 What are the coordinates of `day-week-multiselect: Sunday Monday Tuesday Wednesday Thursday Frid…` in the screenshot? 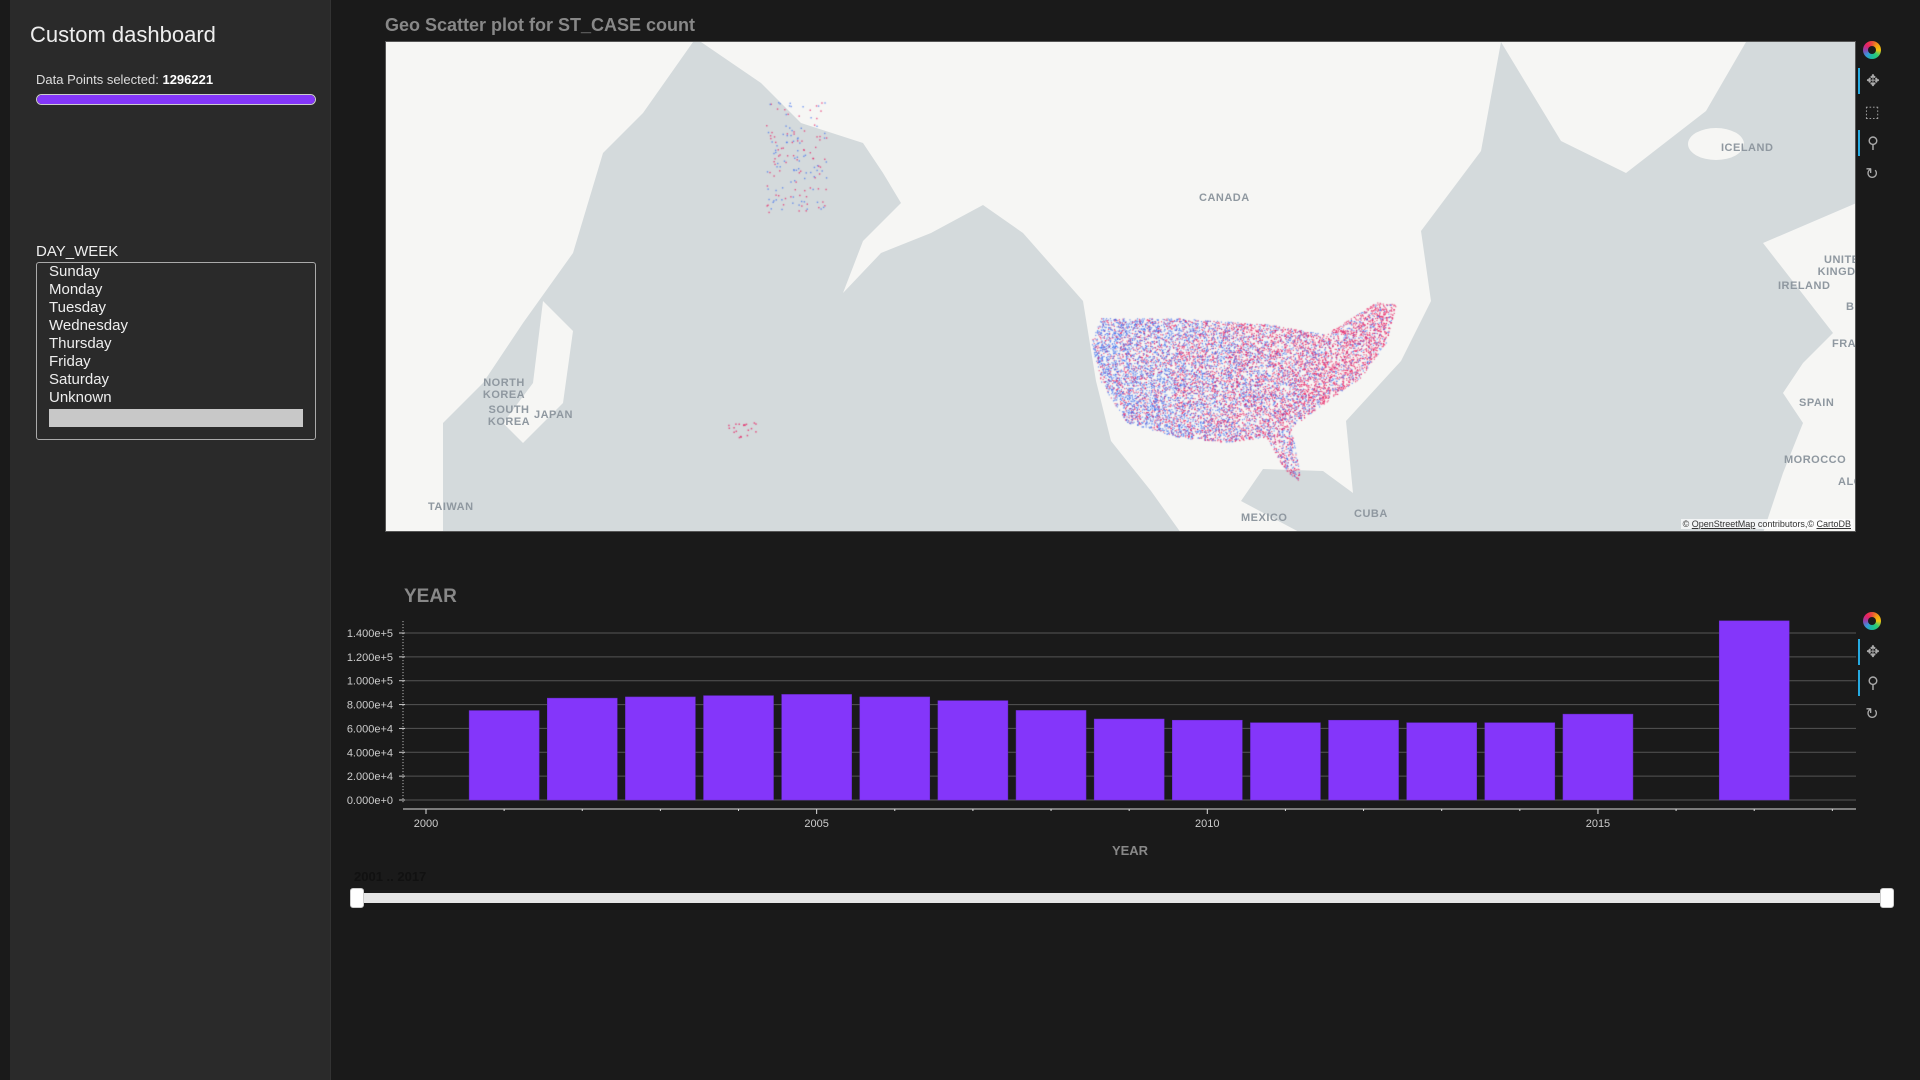 It's located at (176, 351).